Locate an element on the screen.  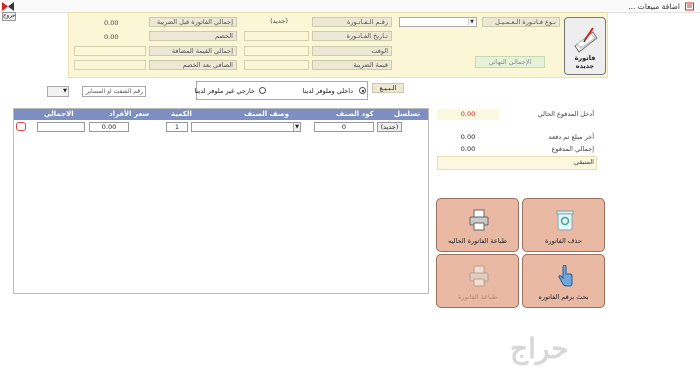
col-unit-price: سعر الأفراد is located at coordinates (129, 114).